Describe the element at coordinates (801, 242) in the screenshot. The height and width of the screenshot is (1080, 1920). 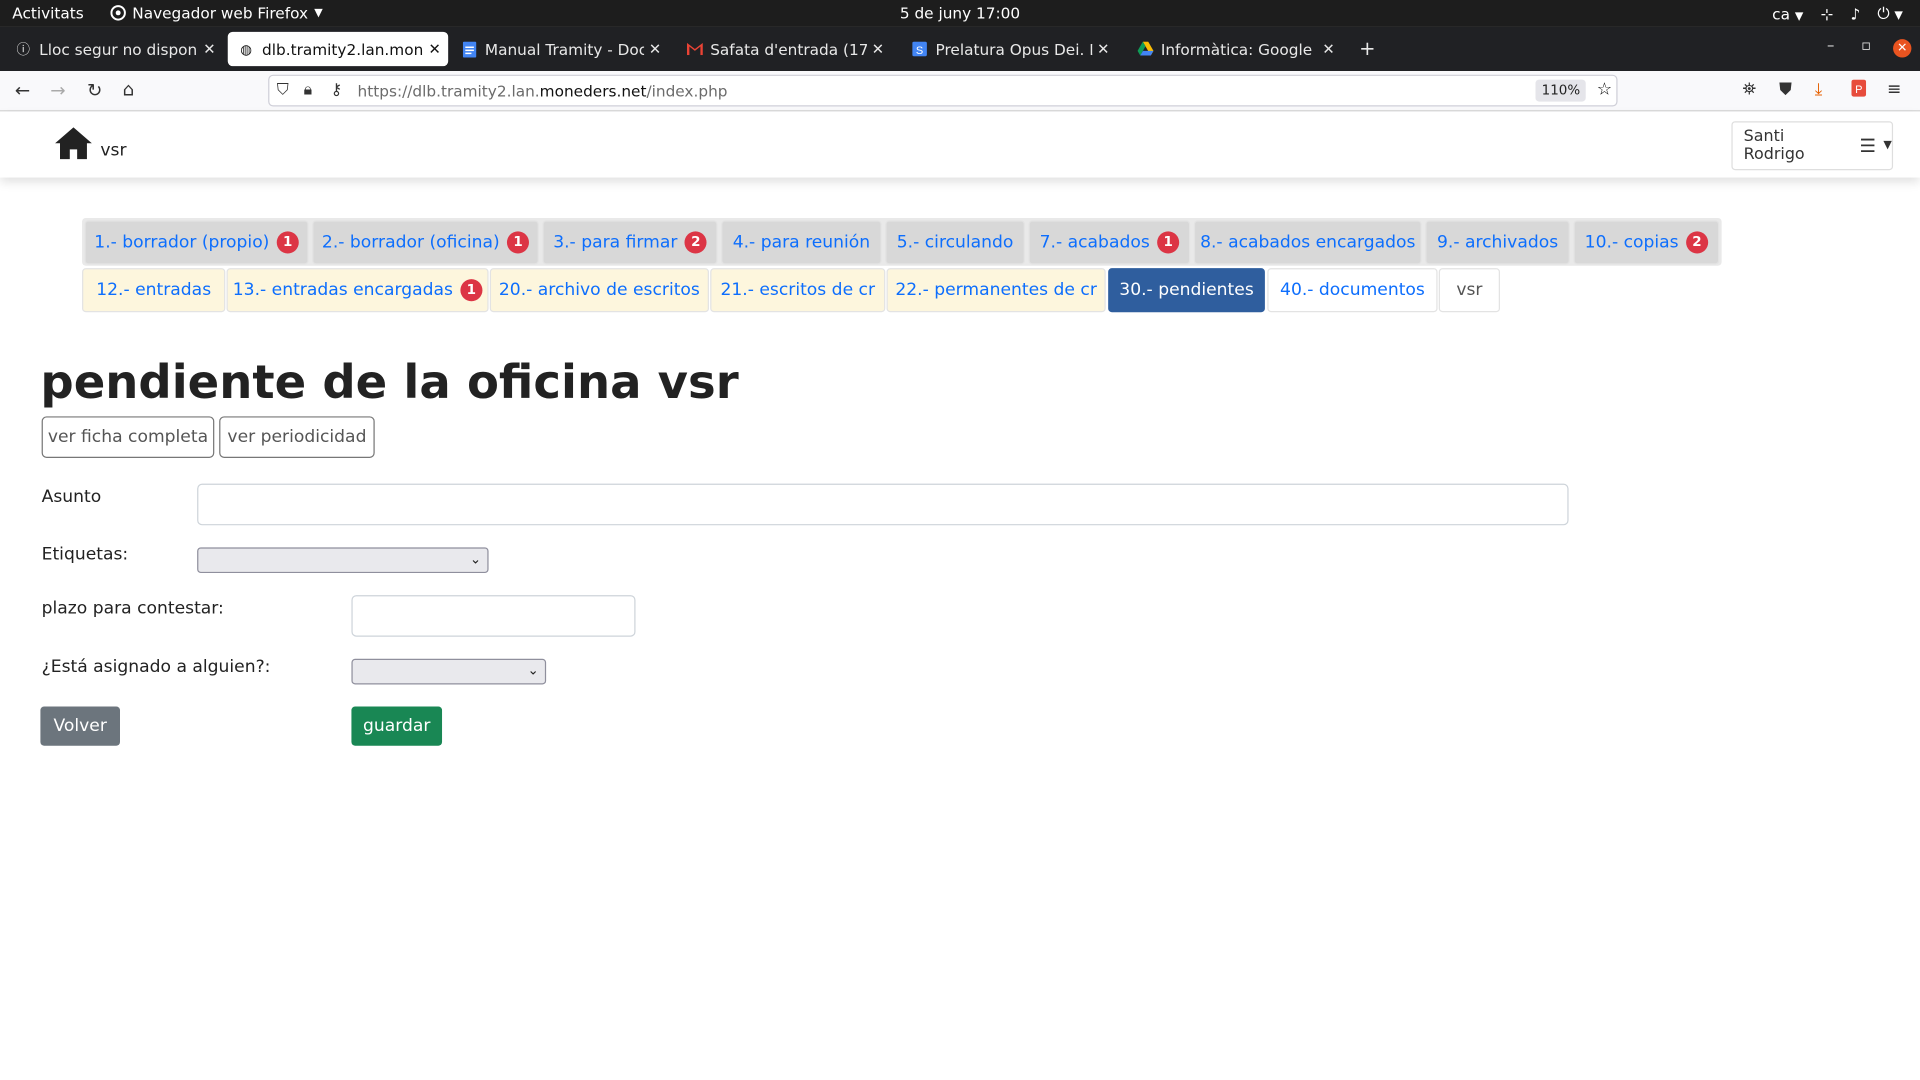
I see `tab-para-reunion: 4.- para reunión` at that location.